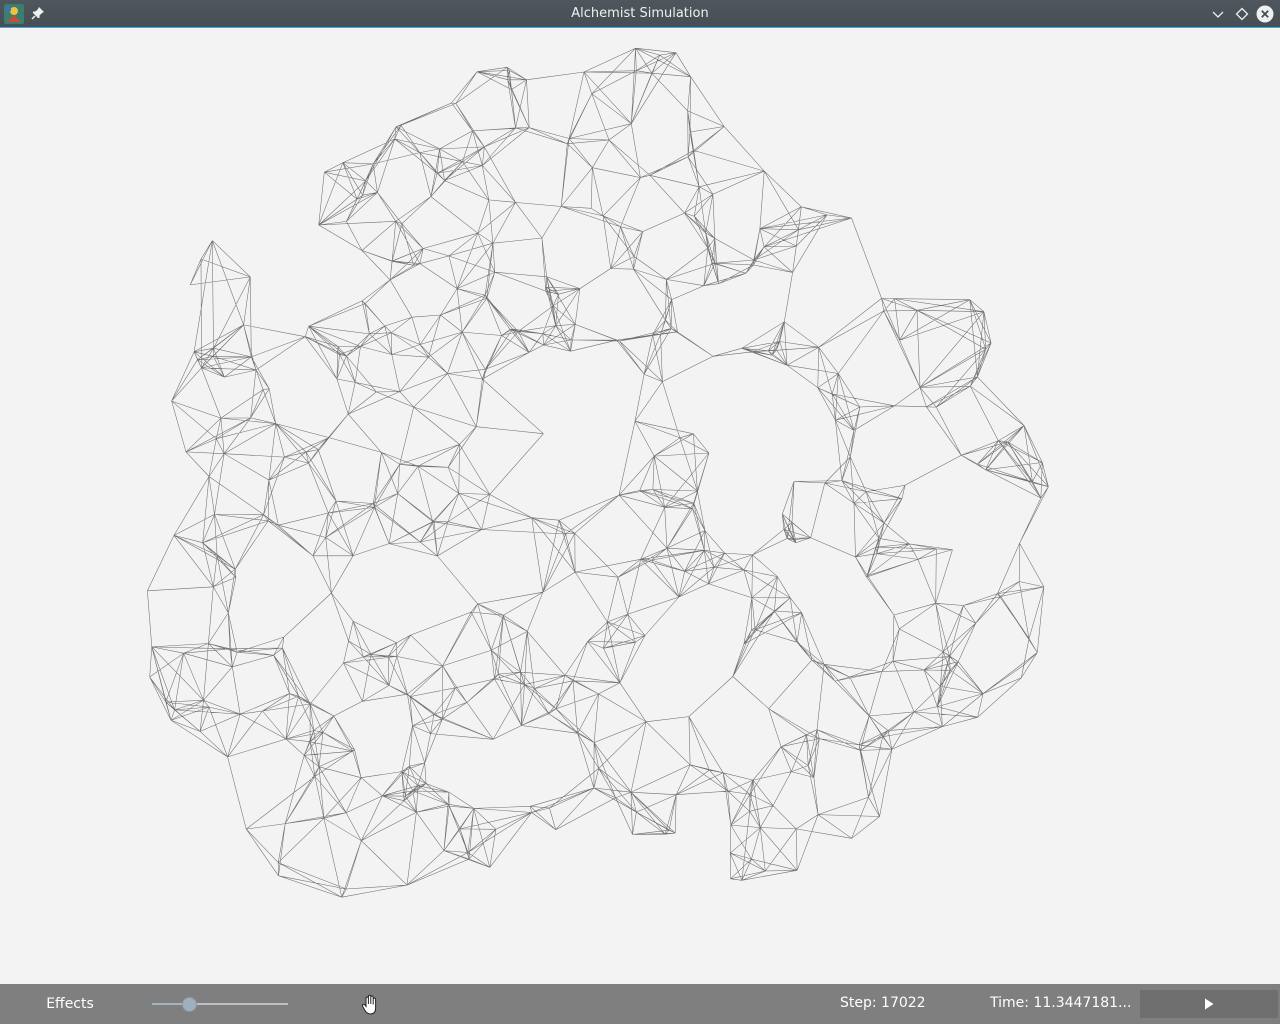 This screenshot has height=1024, width=1280. What do you see at coordinates (70, 1004) in the screenshot?
I see `effects-button: Effects` at bounding box center [70, 1004].